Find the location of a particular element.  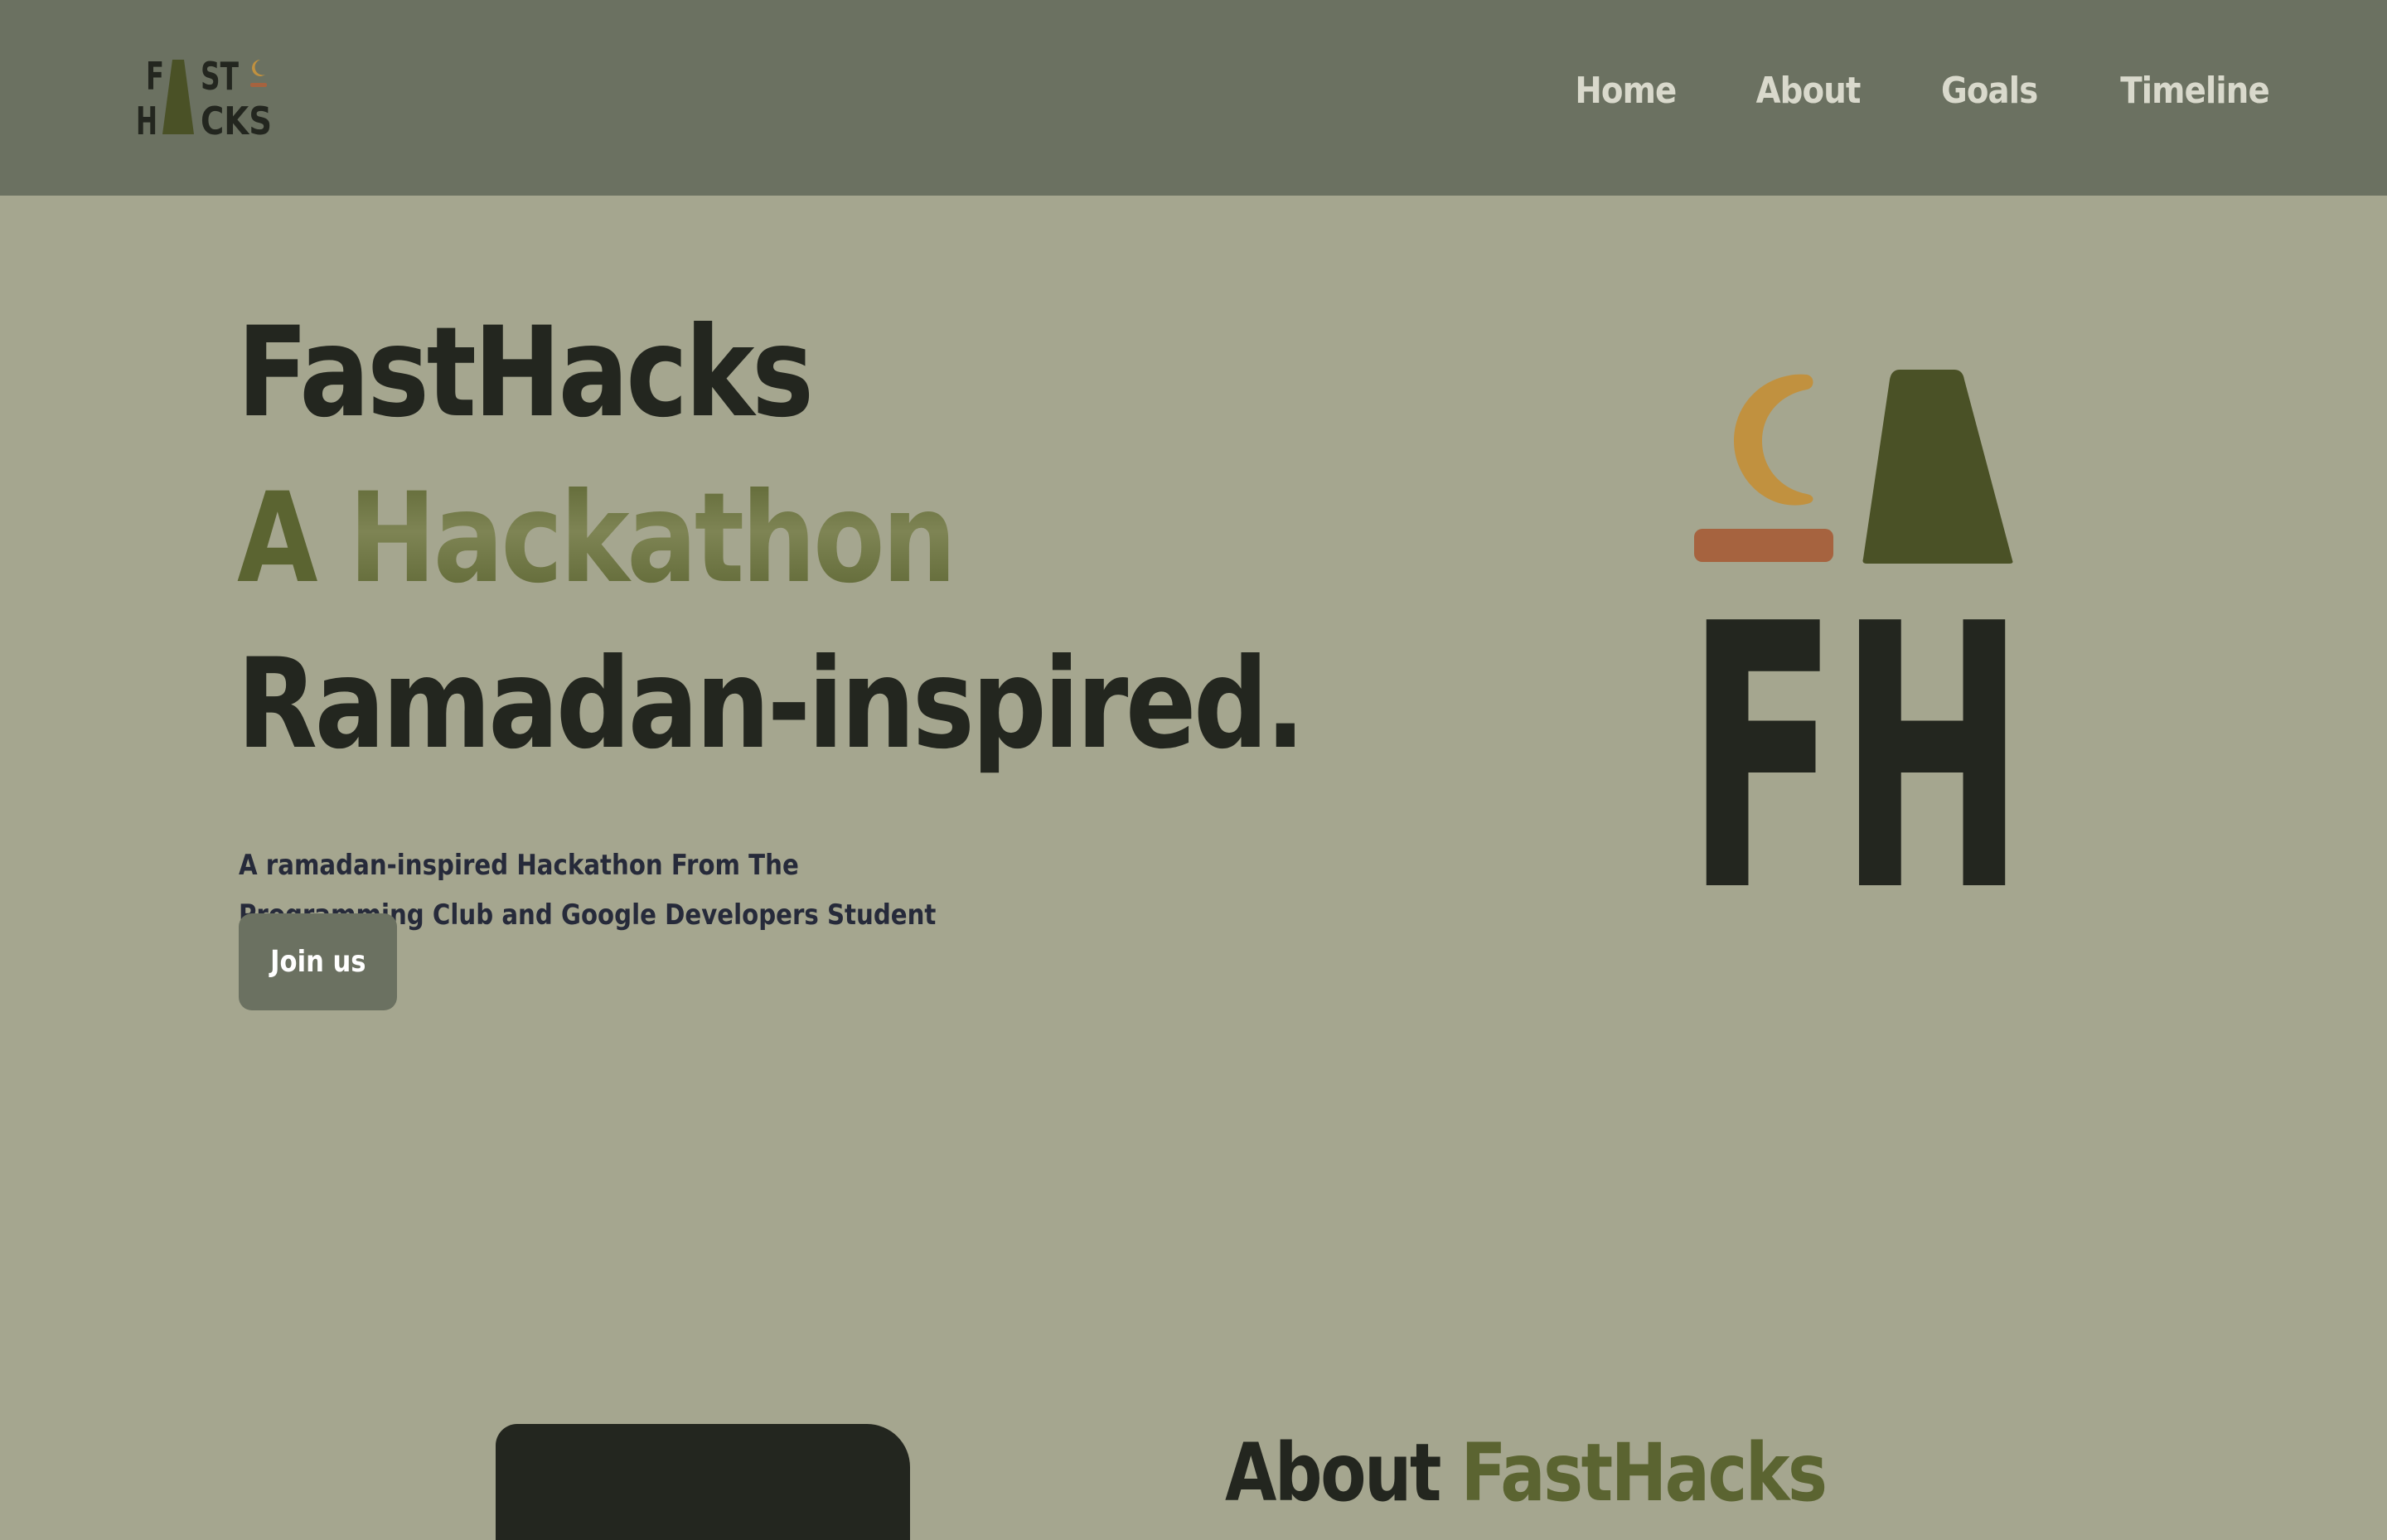

about-image is located at coordinates (703, 1482).